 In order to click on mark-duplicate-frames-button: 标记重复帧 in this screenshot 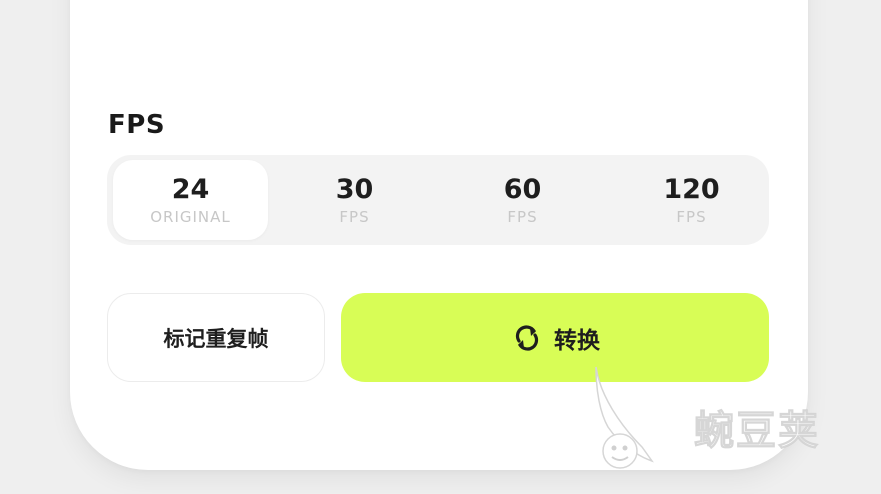, I will do `click(216, 337)`.